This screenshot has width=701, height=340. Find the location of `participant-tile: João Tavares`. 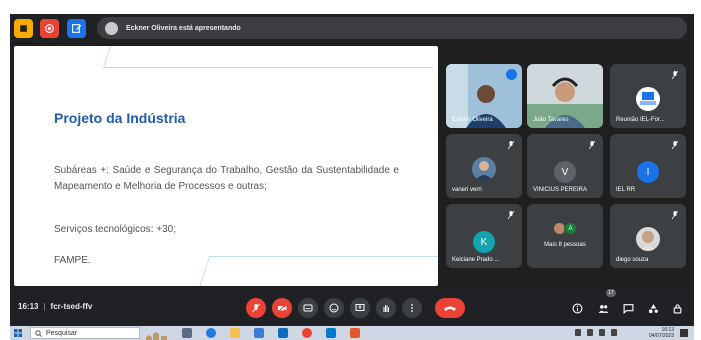

participant-tile: João Tavares is located at coordinates (565, 96).